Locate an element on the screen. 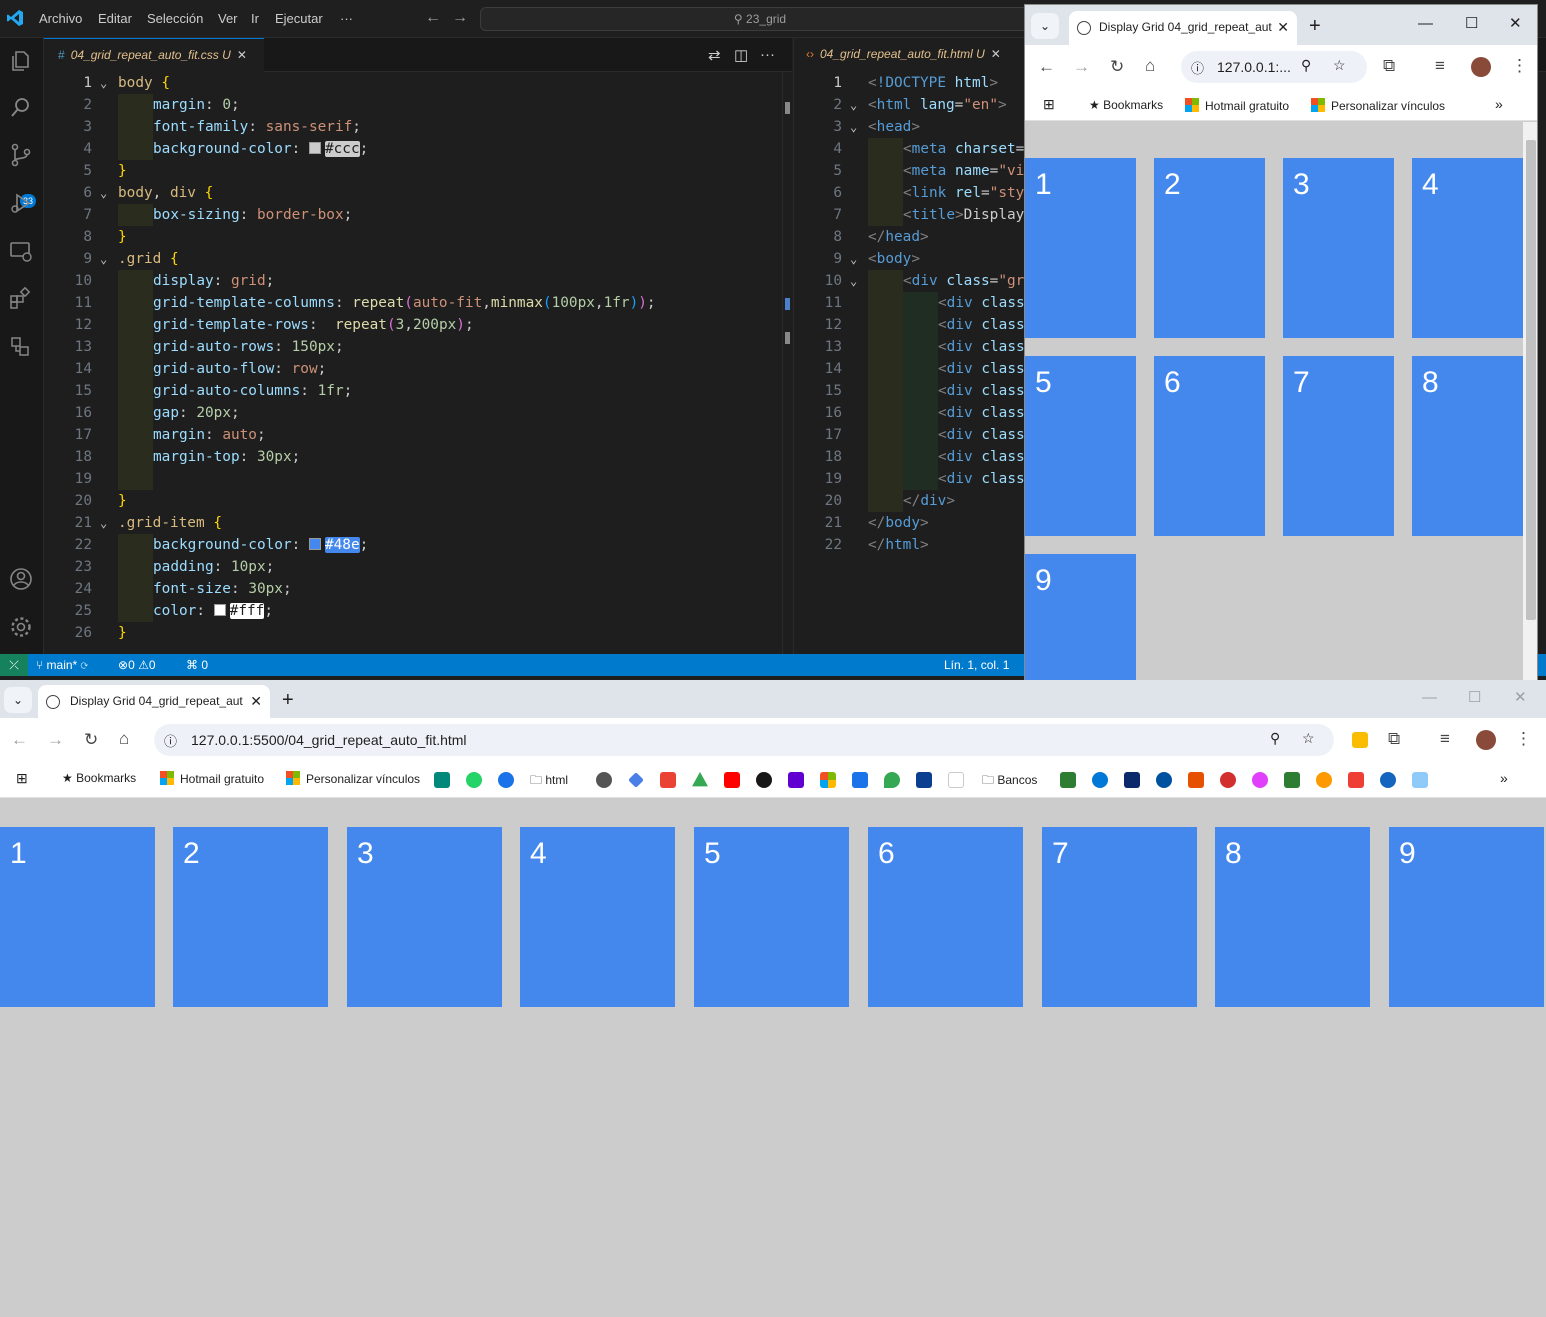 The width and height of the screenshot is (1546, 1317). command-center-search: ⚲ 23_grid is located at coordinates (760, 19).